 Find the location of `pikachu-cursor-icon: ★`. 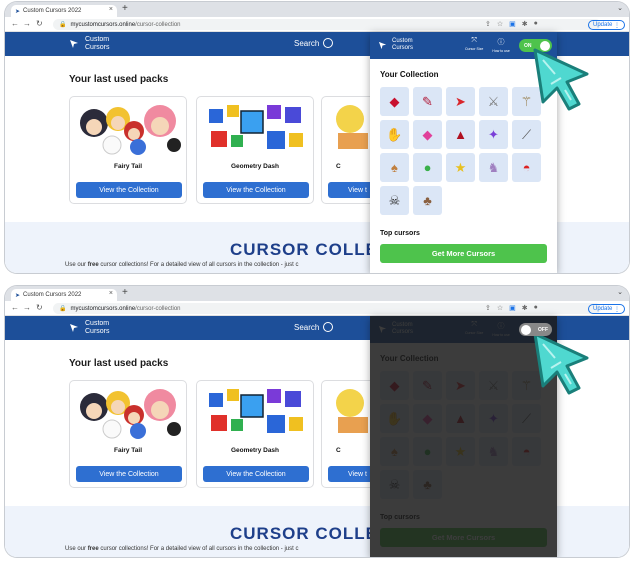

pikachu-cursor-icon: ★ is located at coordinates (460, 167).